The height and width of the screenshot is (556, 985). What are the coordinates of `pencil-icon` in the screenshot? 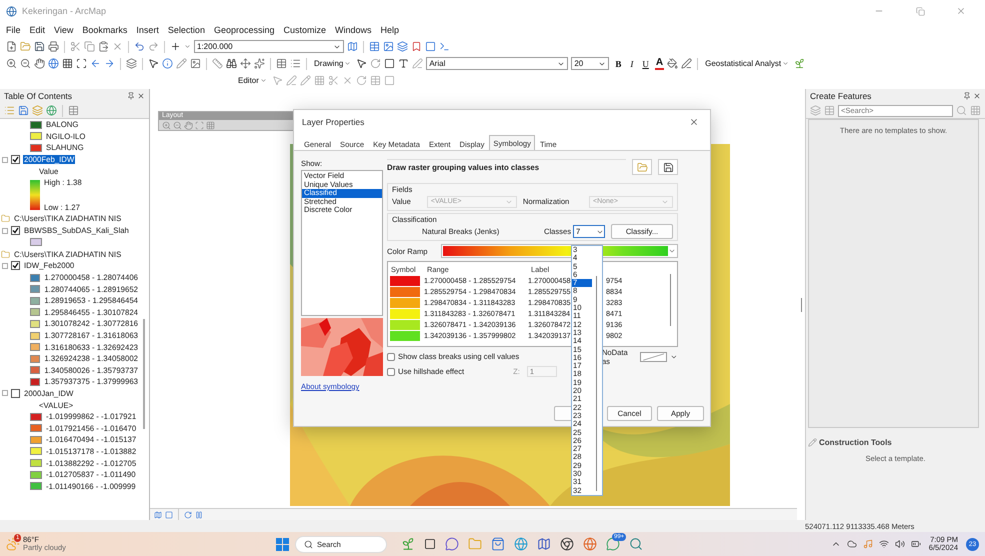 It's located at (181, 63).